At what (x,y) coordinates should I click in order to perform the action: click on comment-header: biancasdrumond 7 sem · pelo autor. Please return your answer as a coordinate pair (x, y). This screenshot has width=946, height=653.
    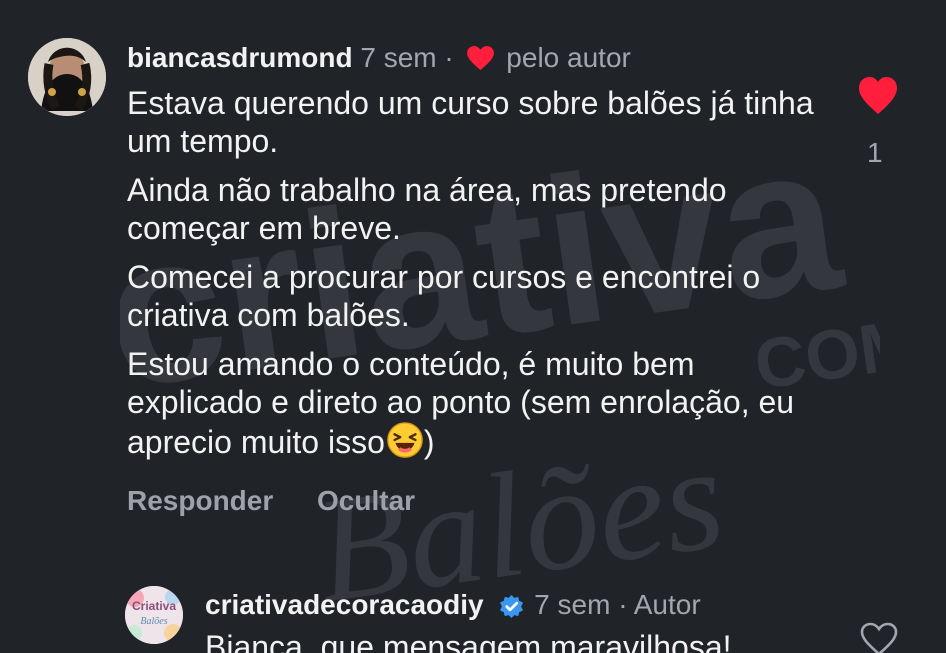
    Looking at the image, I should click on (379, 58).